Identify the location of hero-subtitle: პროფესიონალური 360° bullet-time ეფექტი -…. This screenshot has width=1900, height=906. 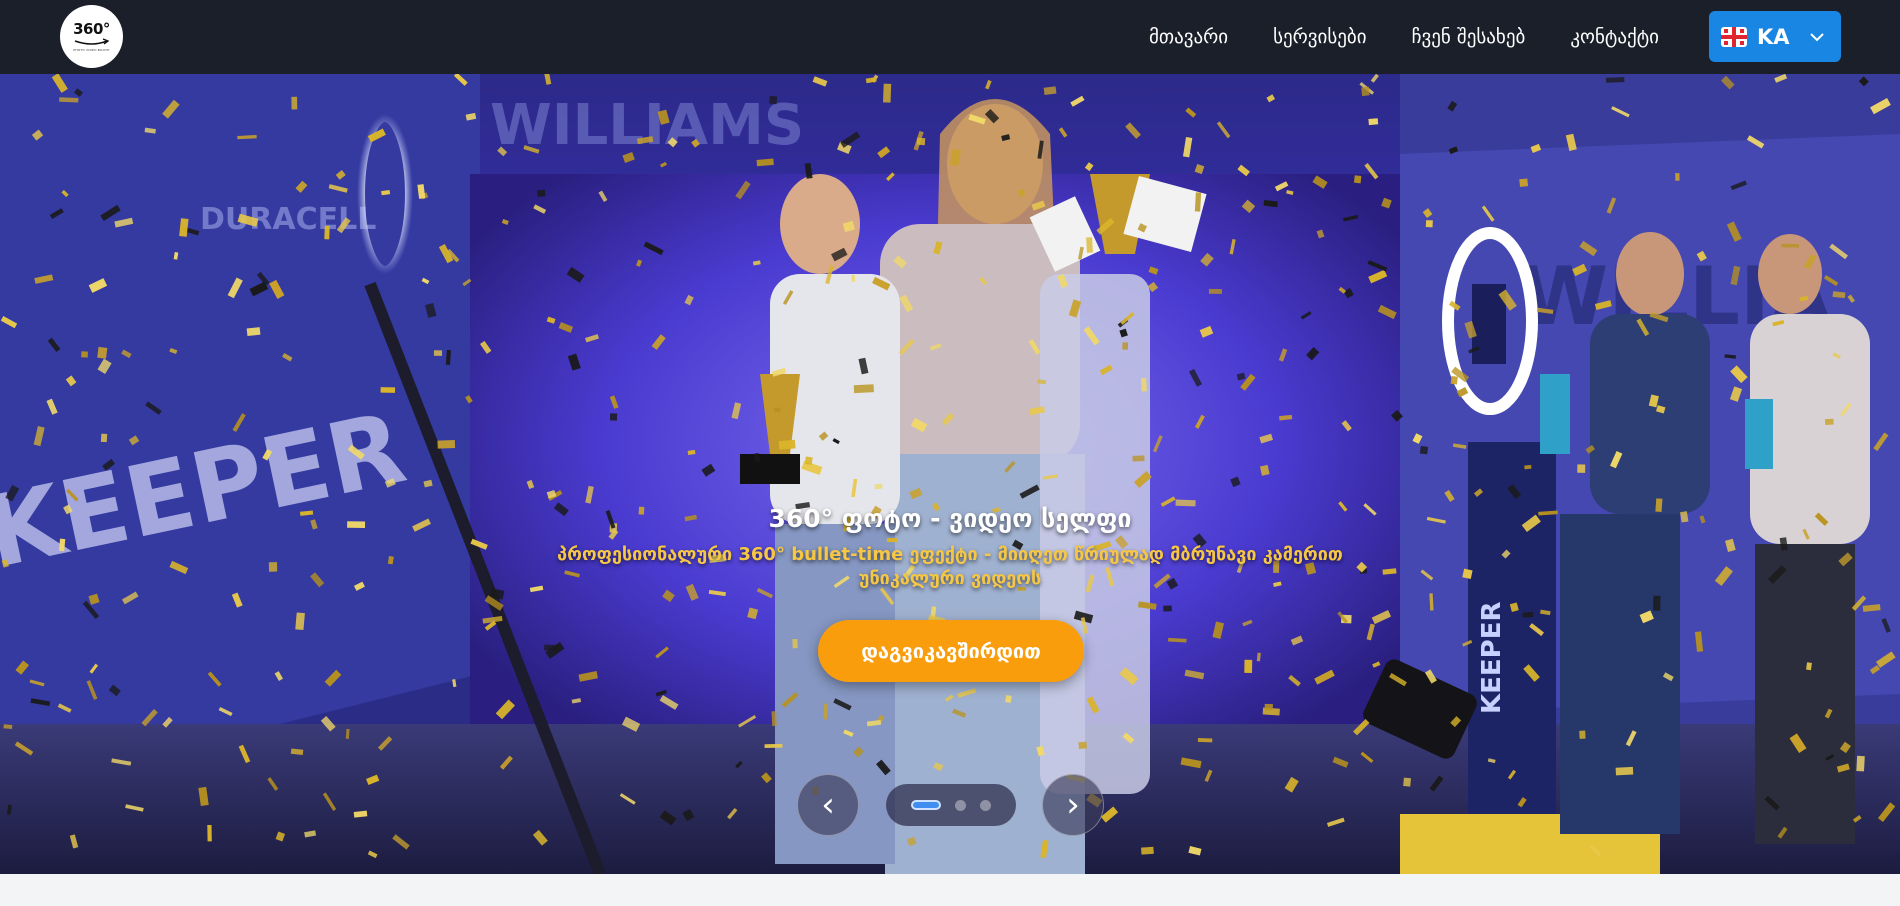
(950, 566).